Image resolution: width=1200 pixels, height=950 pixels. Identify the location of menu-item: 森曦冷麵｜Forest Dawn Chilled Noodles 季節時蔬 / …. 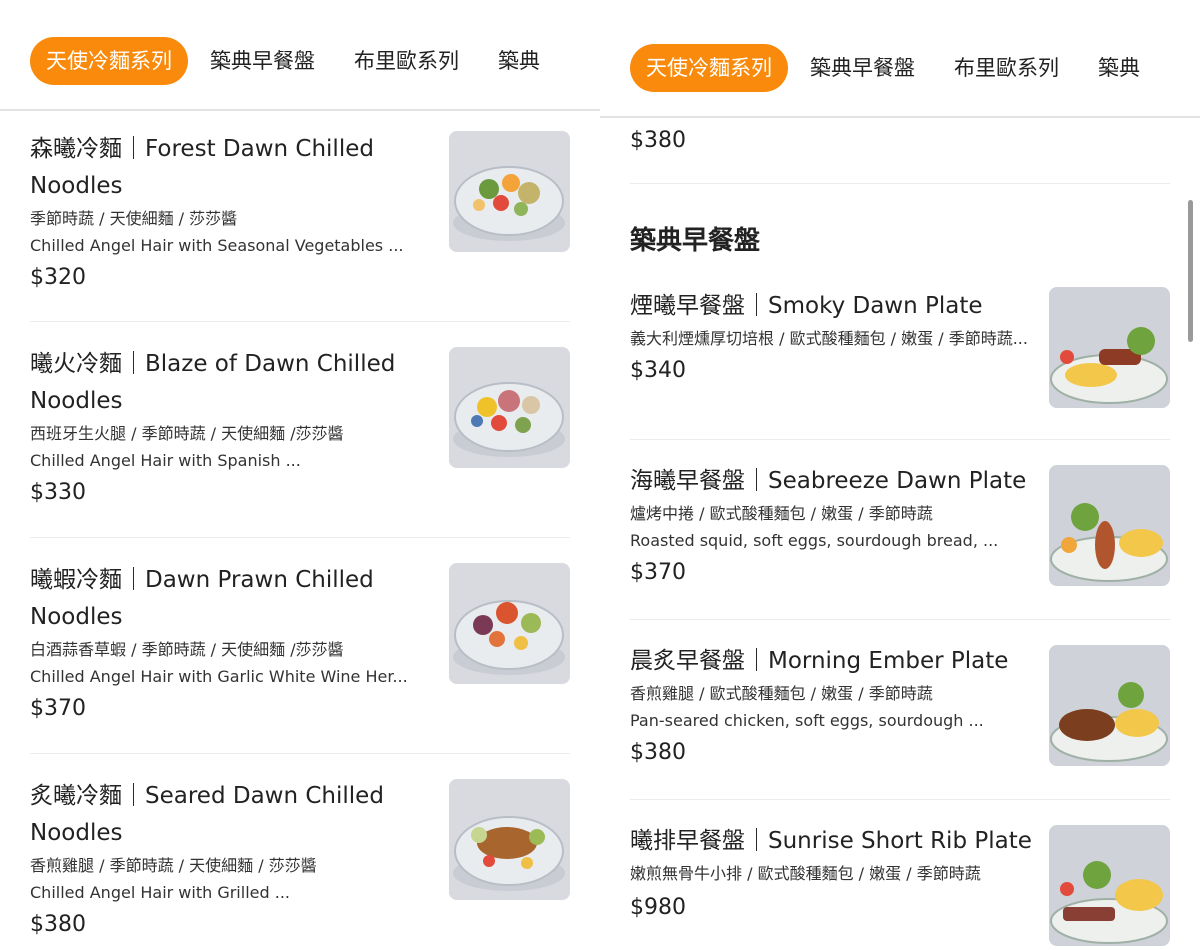
(300, 216).